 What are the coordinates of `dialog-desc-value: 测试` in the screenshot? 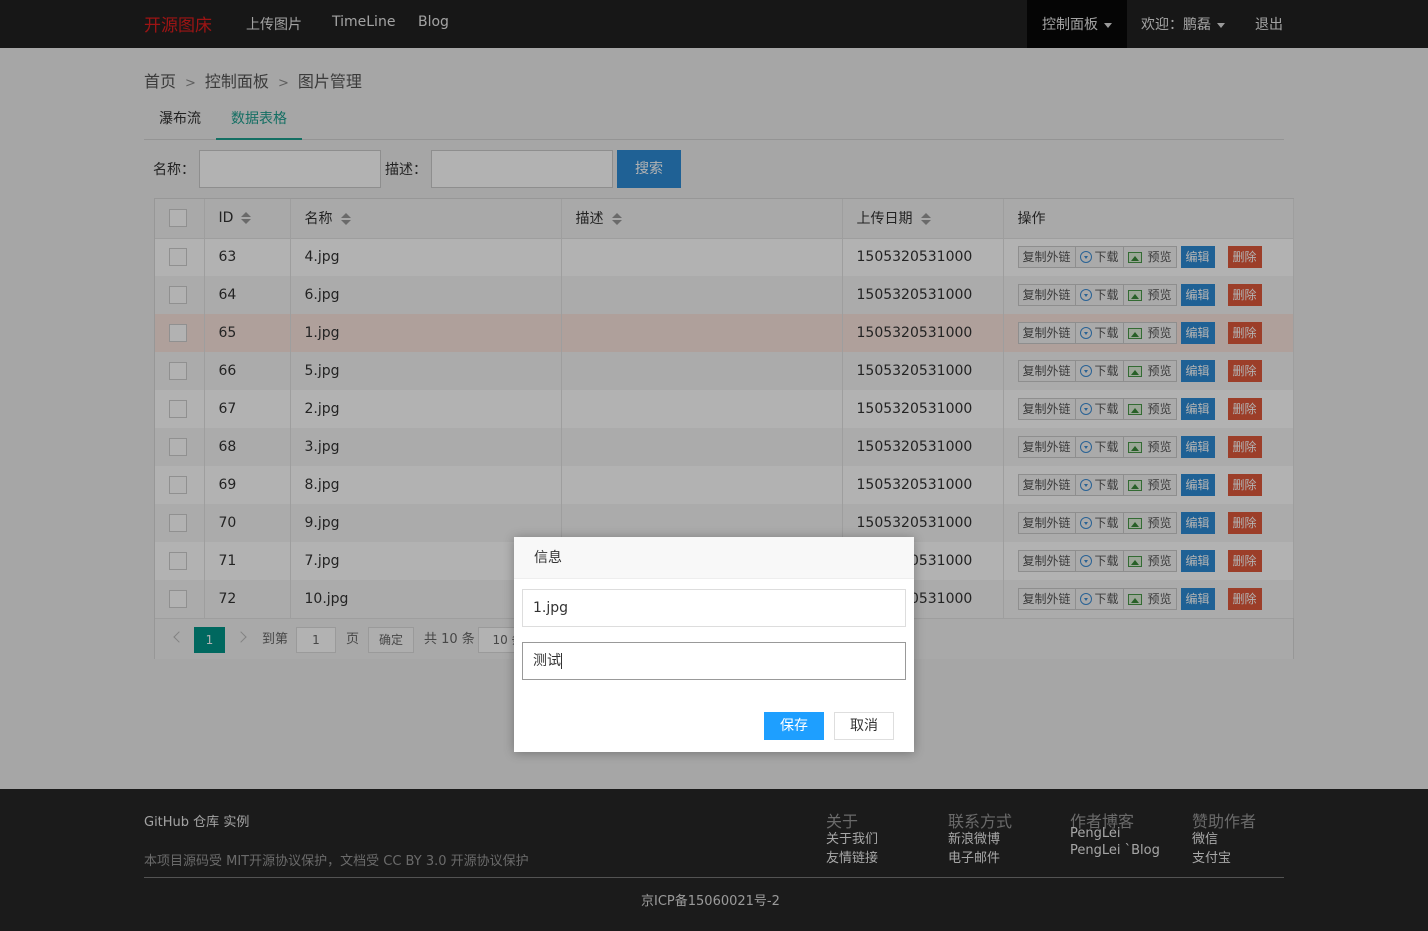 It's located at (547, 661).